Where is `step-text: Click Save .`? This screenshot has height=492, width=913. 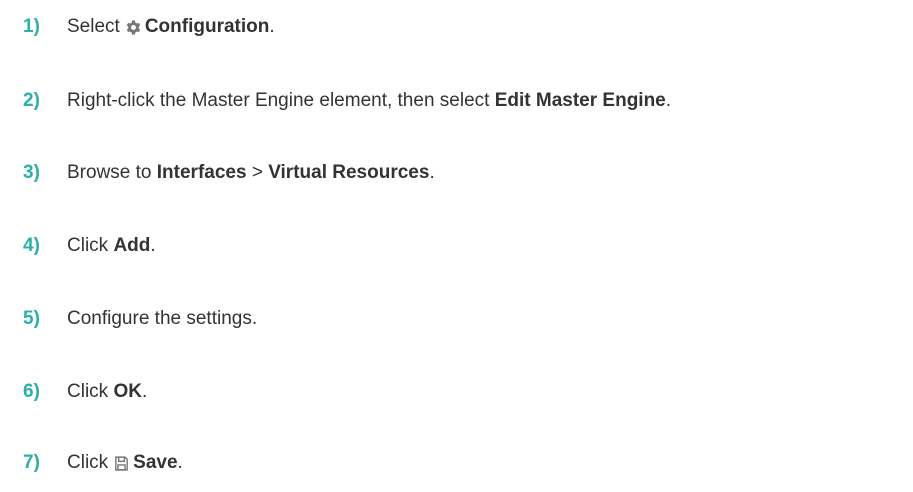 step-text: Click Save . is located at coordinates (125, 463).